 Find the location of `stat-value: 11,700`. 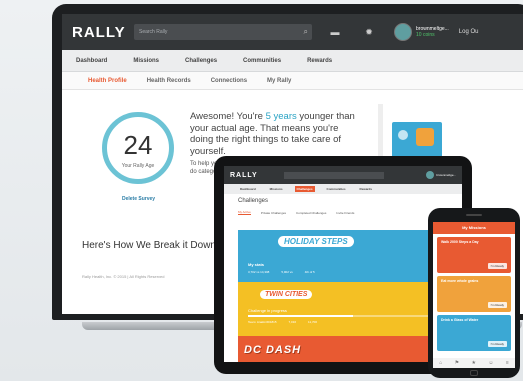

stat-value: 11,700 is located at coordinates (312, 322).